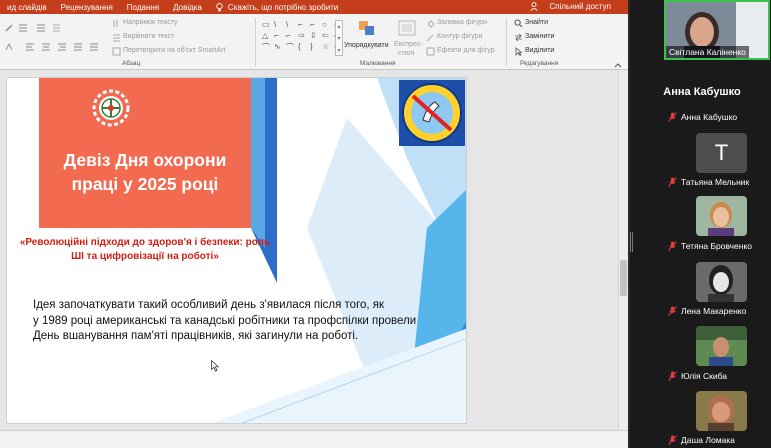  I want to click on participant-item: Юлія Скиба, so click(697, 376).